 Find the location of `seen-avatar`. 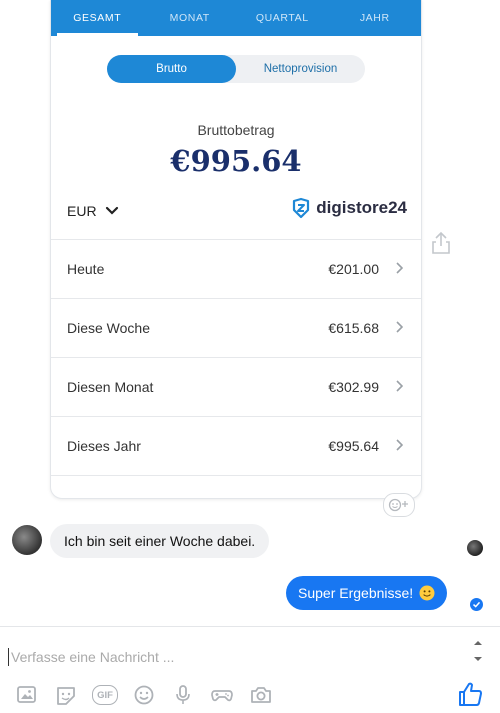

seen-avatar is located at coordinates (475, 548).